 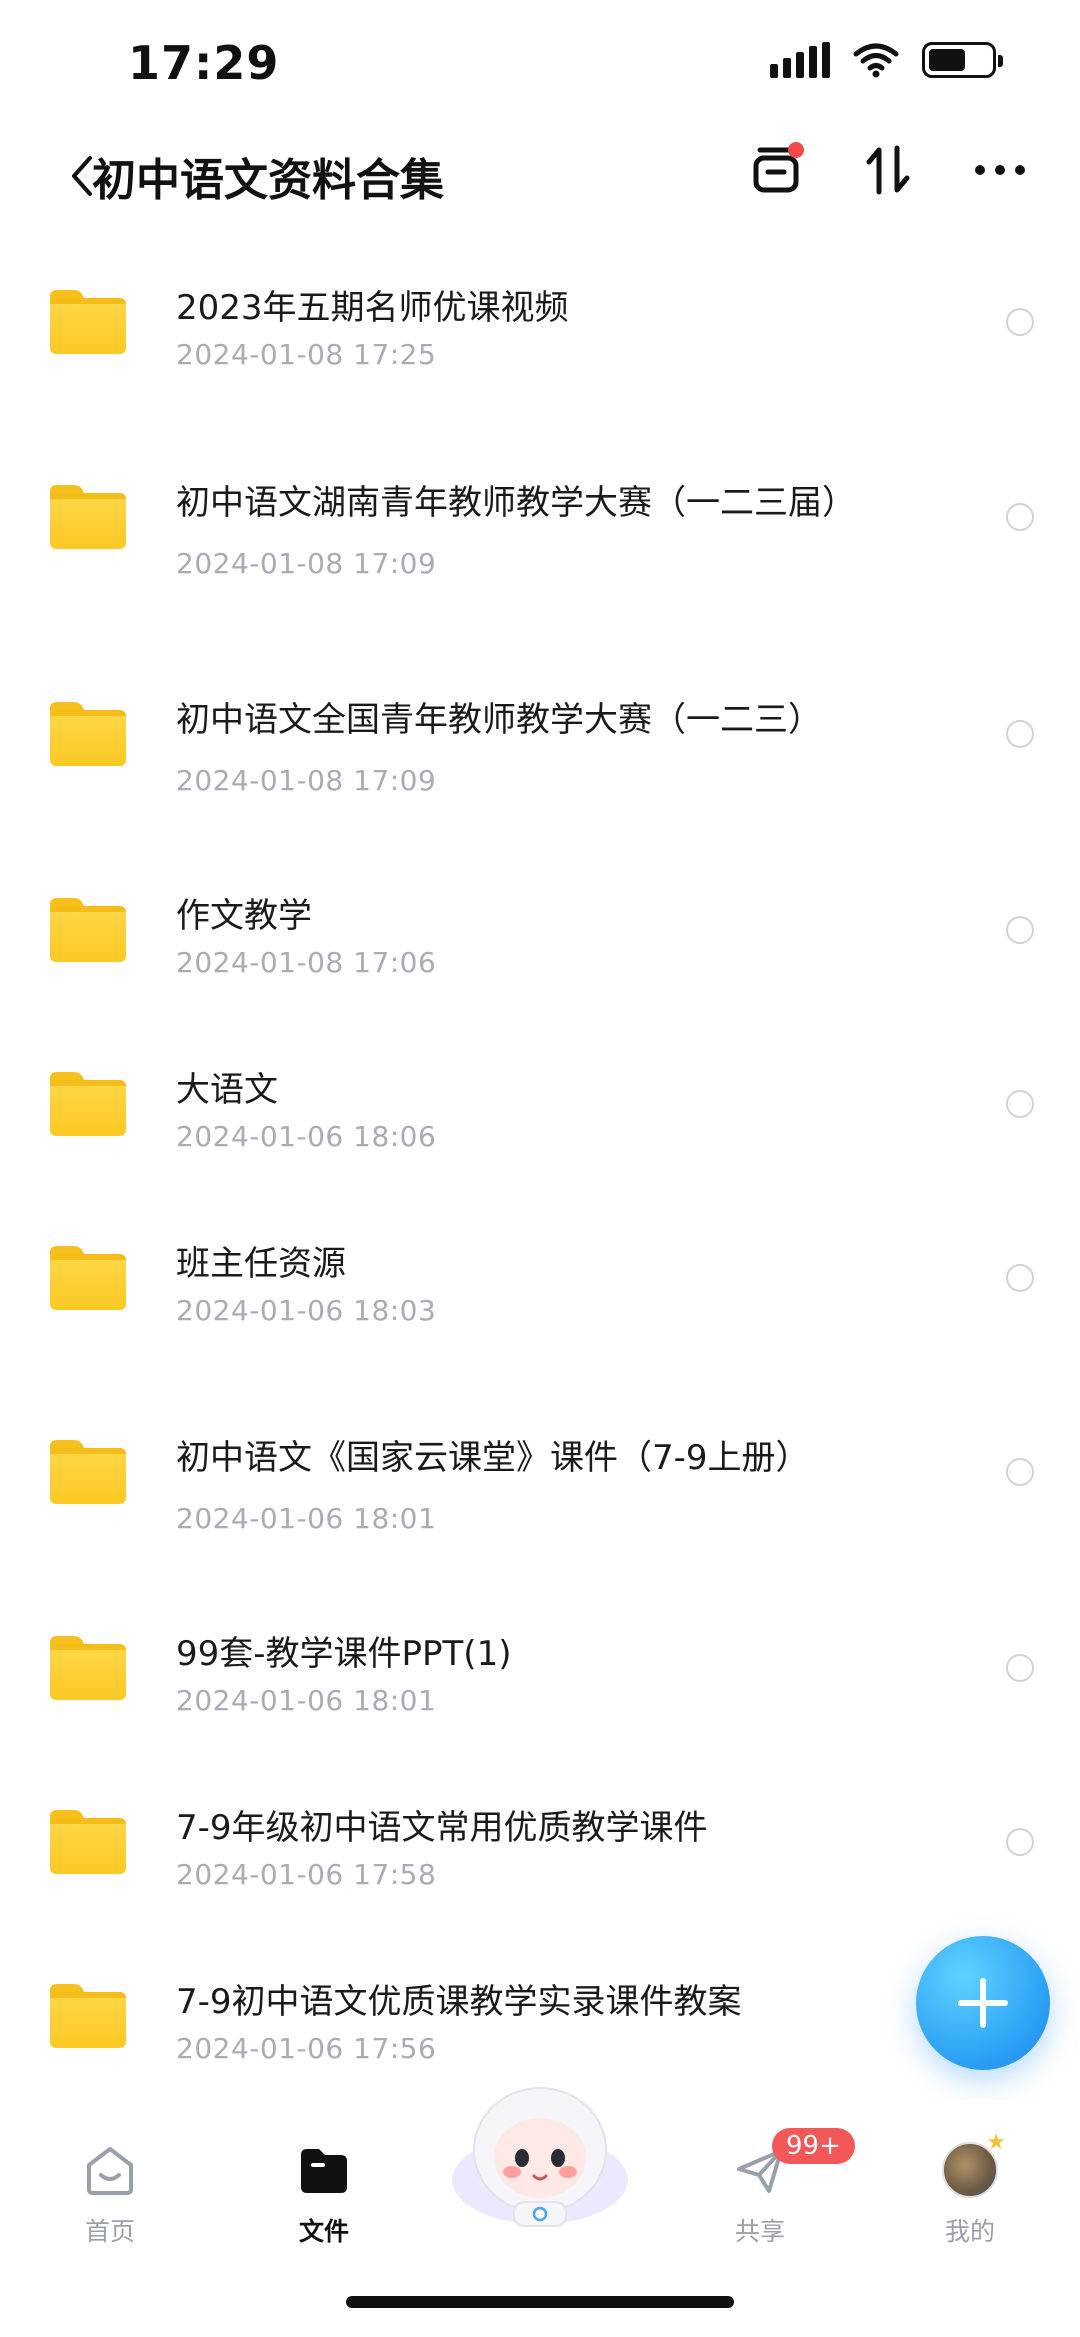 I want to click on sort-button, so click(x=888, y=170).